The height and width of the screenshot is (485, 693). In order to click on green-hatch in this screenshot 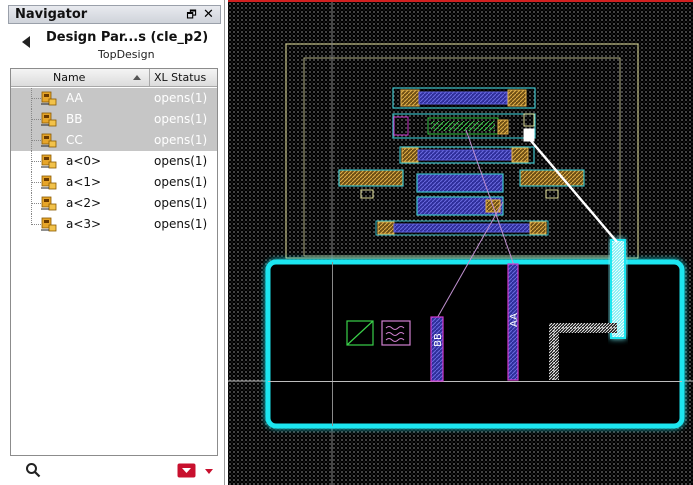, I will do `click(463, 126)`.